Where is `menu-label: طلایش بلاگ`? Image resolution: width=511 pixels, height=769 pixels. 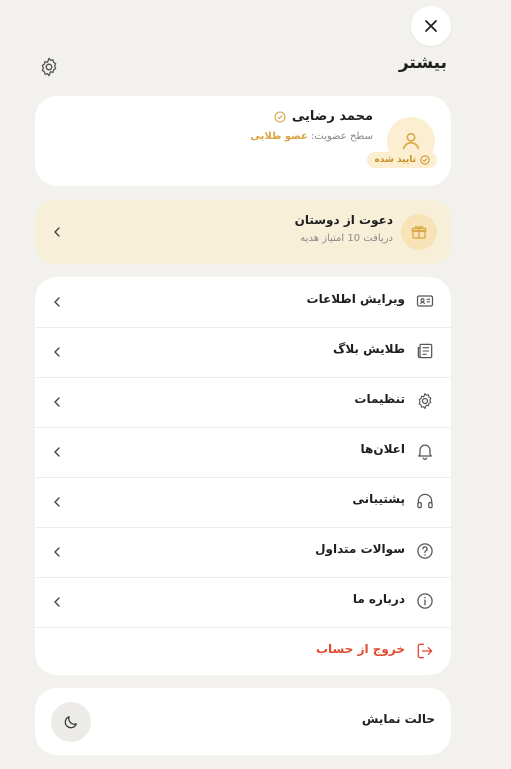
menu-label: طلایش بلاگ is located at coordinates (369, 349).